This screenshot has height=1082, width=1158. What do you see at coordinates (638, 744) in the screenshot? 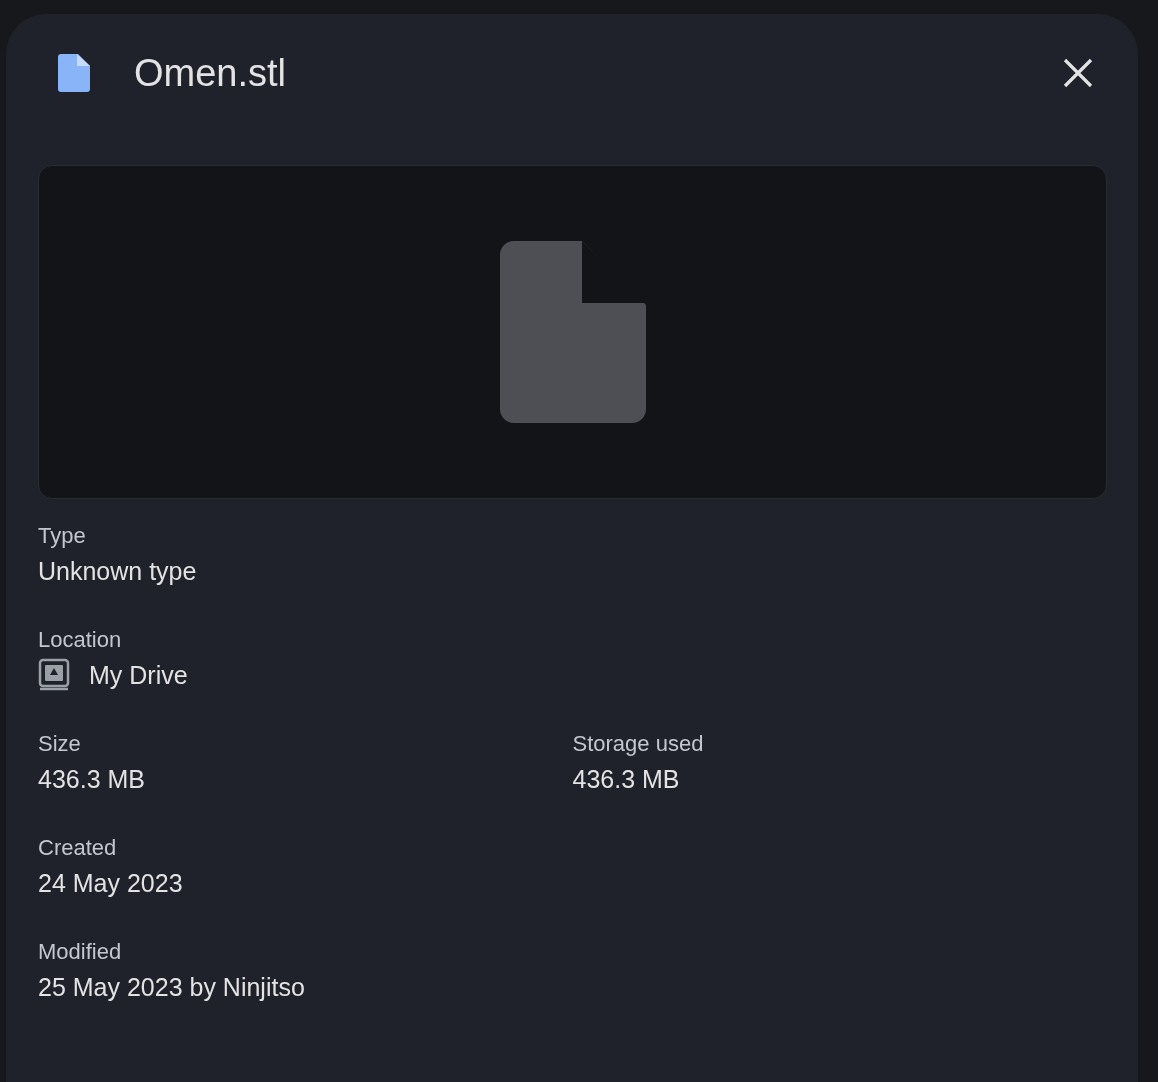
I see `field-label: Storage used` at bounding box center [638, 744].